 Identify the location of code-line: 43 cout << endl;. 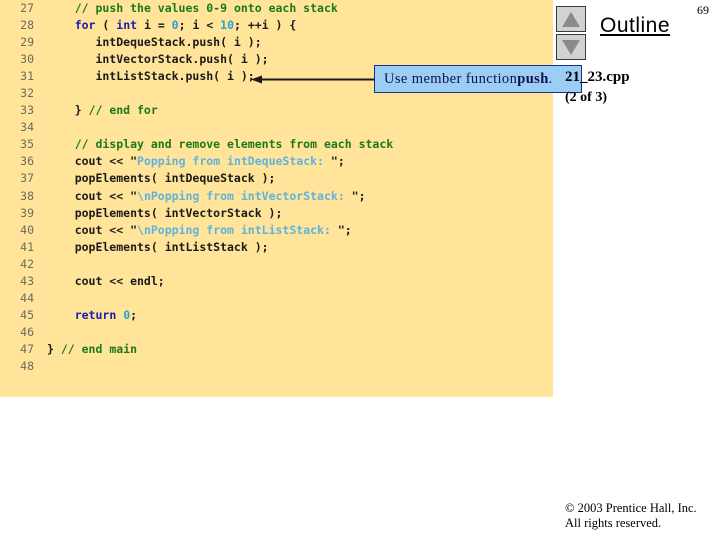
(276, 281).